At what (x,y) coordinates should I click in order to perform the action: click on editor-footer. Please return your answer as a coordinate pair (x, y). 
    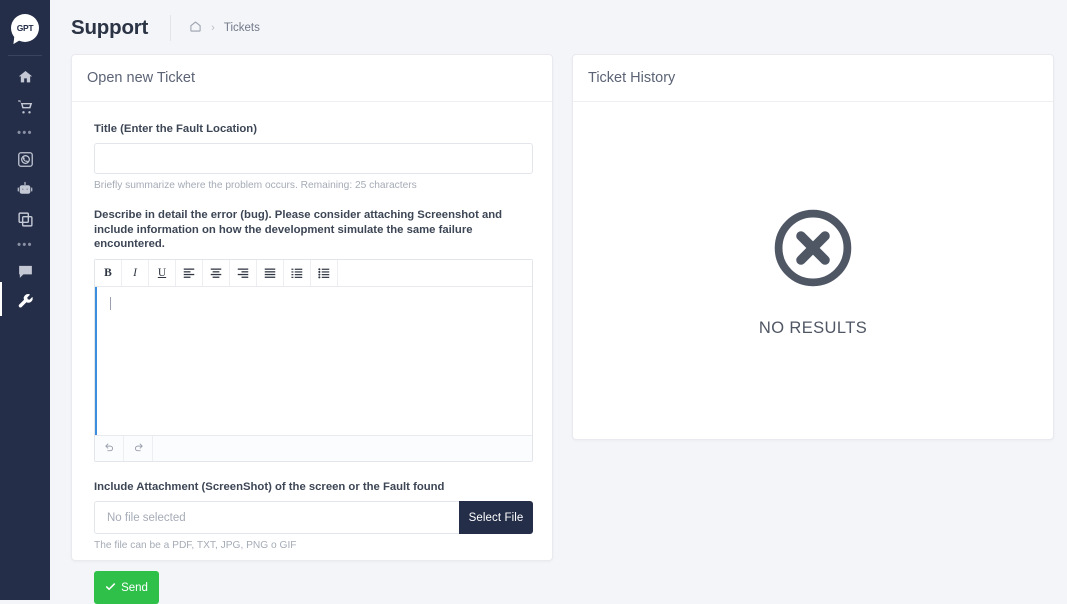
    Looking at the image, I should click on (313, 447).